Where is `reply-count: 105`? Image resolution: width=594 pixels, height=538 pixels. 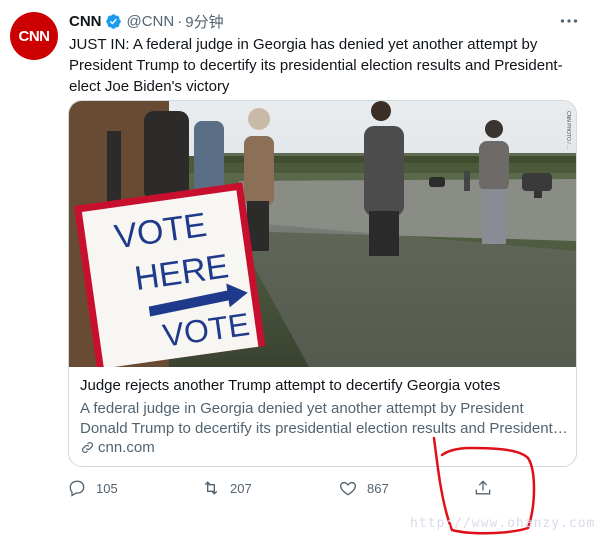
reply-count: 105 is located at coordinates (107, 488).